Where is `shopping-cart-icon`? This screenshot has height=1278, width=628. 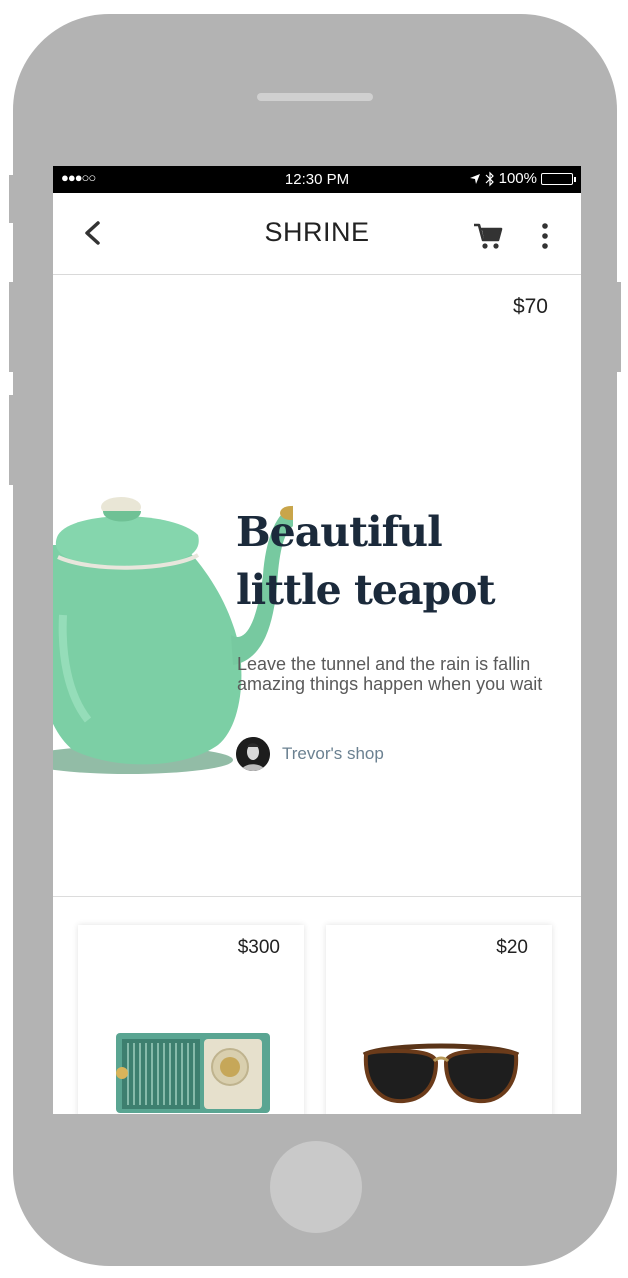
shopping-cart-icon is located at coordinates (488, 236).